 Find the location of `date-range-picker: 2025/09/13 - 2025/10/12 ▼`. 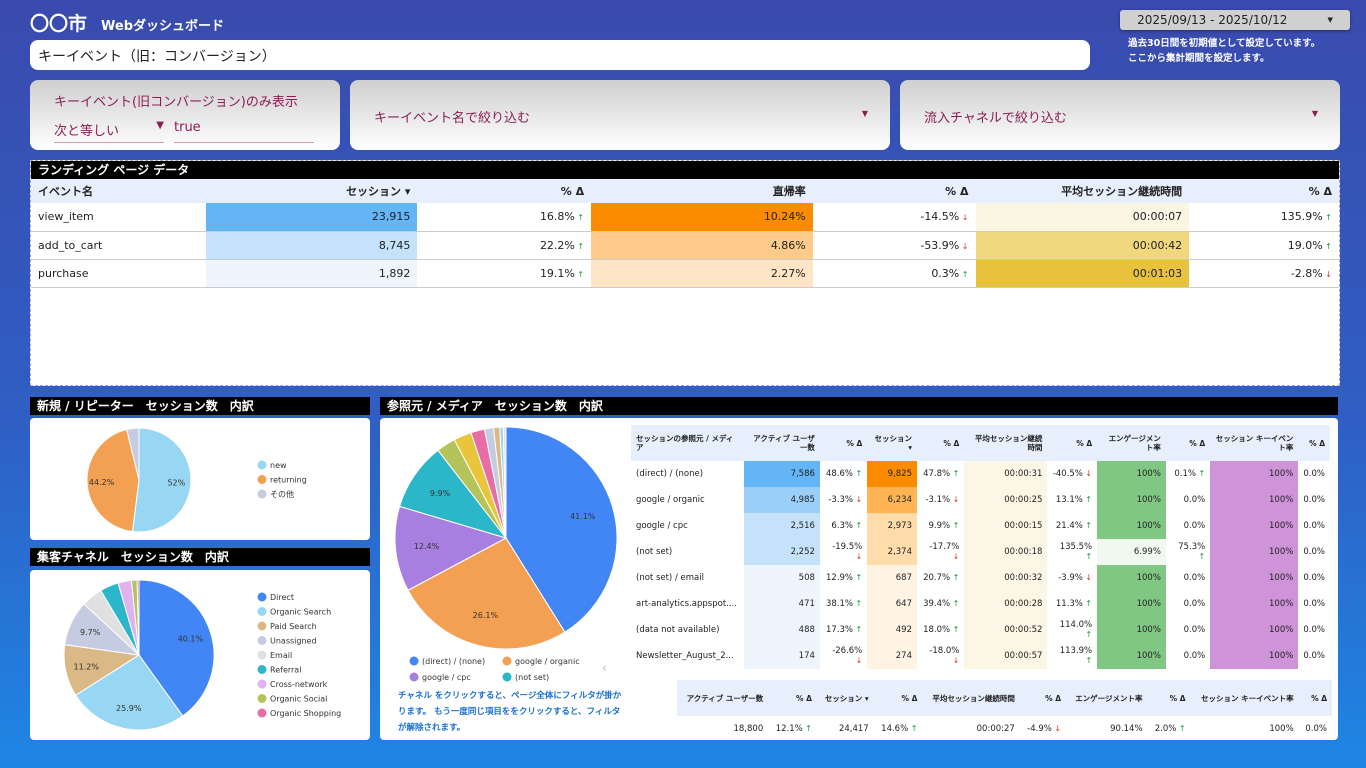

date-range-picker: 2025/09/13 - 2025/10/12 ▼ is located at coordinates (1235, 20).